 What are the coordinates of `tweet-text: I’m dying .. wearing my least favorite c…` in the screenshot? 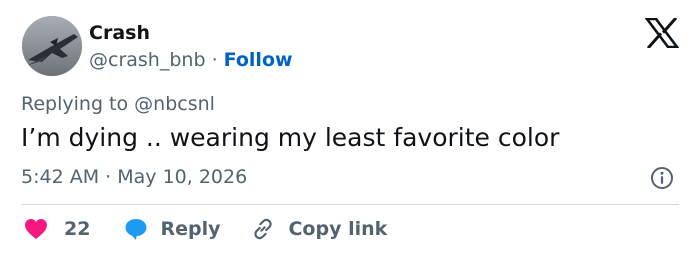 It's located at (290, 137).